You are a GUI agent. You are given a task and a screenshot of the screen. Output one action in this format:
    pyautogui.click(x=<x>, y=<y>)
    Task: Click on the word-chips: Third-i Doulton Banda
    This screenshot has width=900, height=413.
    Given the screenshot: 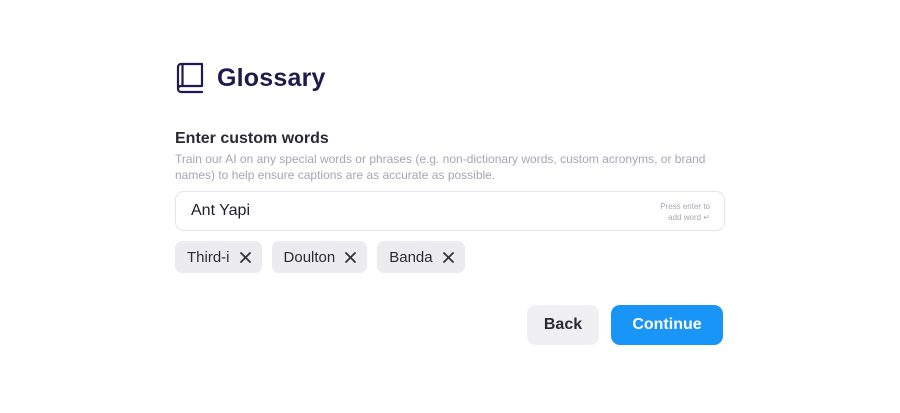 What is the action you would take?
    pyautogui.click(x=320, y=257)
    